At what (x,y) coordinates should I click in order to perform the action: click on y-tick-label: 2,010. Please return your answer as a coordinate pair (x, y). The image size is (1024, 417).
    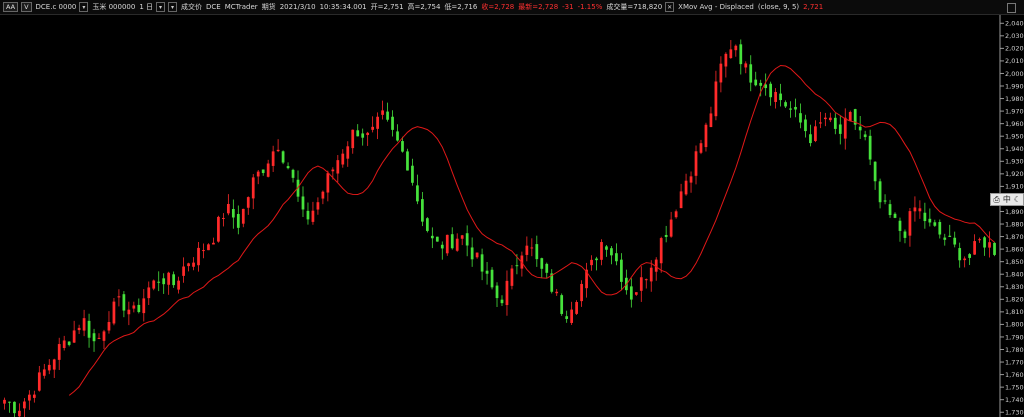
    Looking at the image, I should click on (1014, 61).